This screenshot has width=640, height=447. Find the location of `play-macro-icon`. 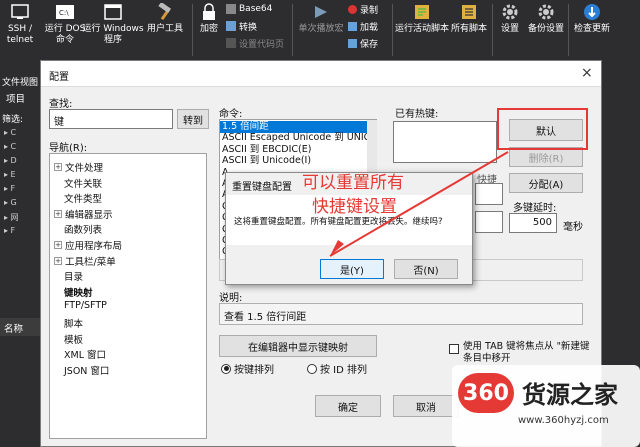

play-macro-icon is located at coordinates (321, 12).